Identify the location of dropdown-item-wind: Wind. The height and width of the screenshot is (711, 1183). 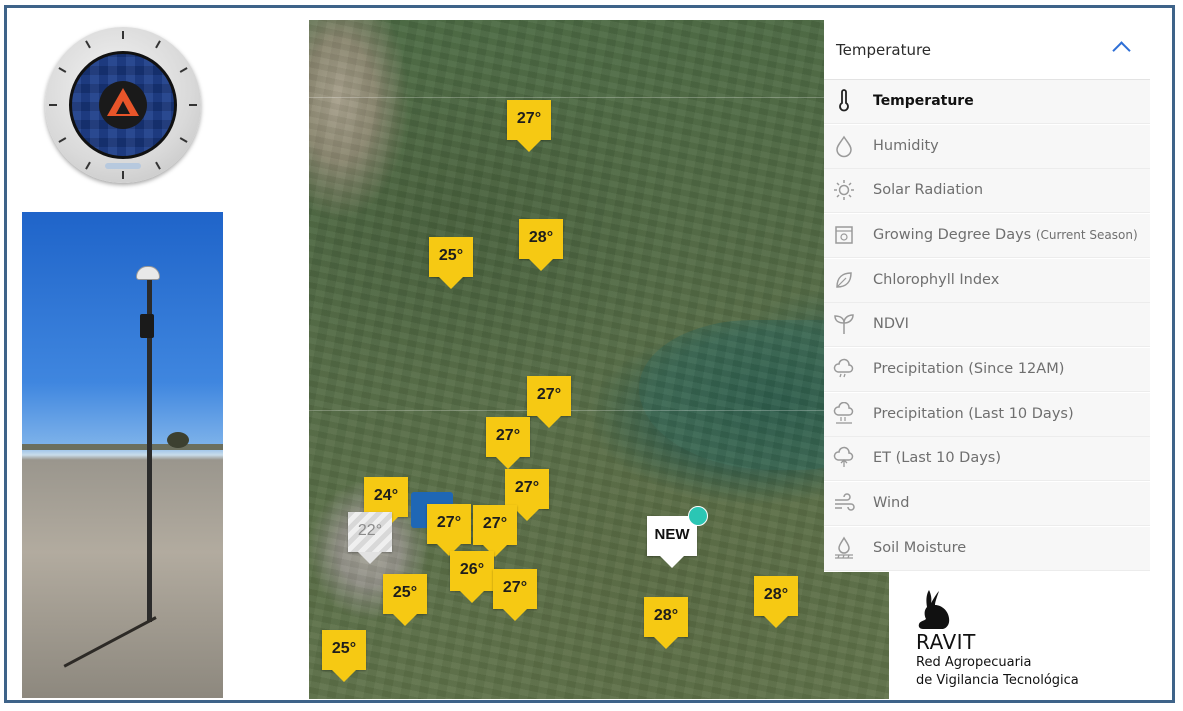
(987, 504).